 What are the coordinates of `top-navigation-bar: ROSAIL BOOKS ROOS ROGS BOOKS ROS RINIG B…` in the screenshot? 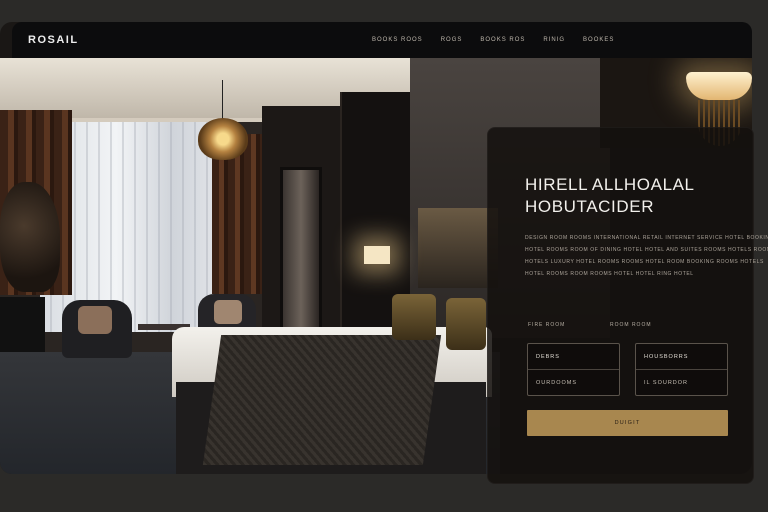 It's located at (382, 40).